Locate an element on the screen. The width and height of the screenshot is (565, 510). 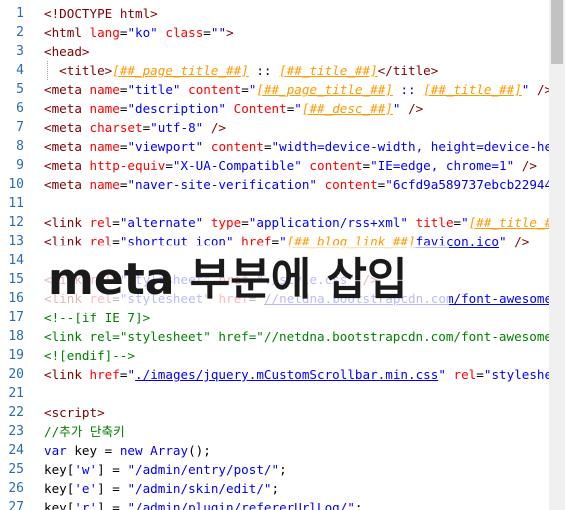
code-token: <head> is located at coordinates (67, 51).